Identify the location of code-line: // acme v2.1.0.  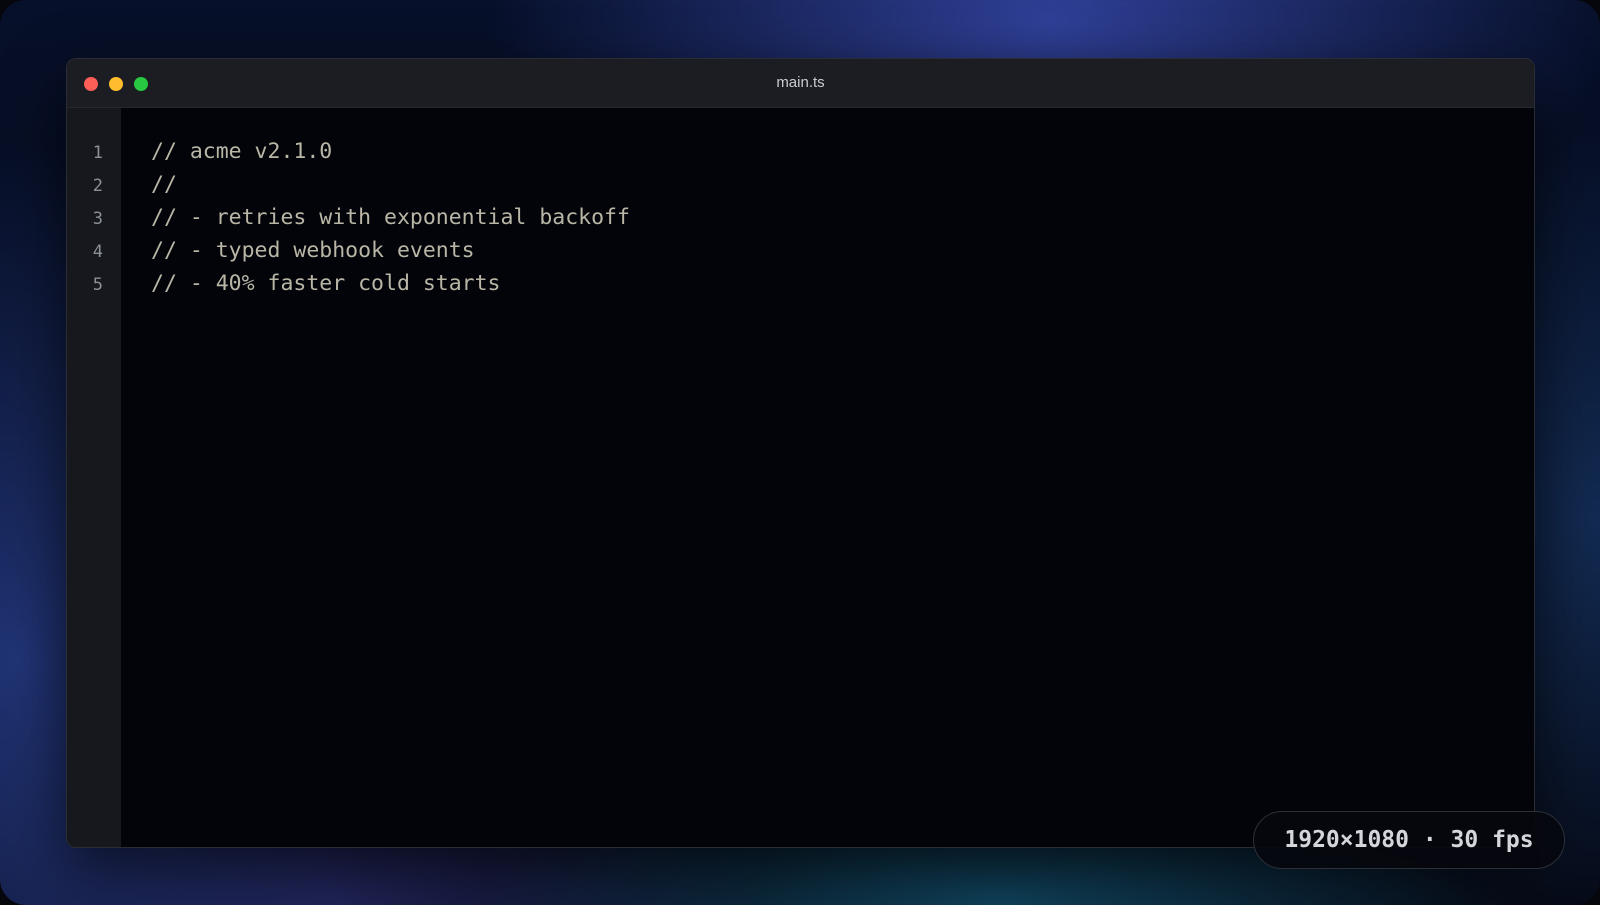
(242, 151).